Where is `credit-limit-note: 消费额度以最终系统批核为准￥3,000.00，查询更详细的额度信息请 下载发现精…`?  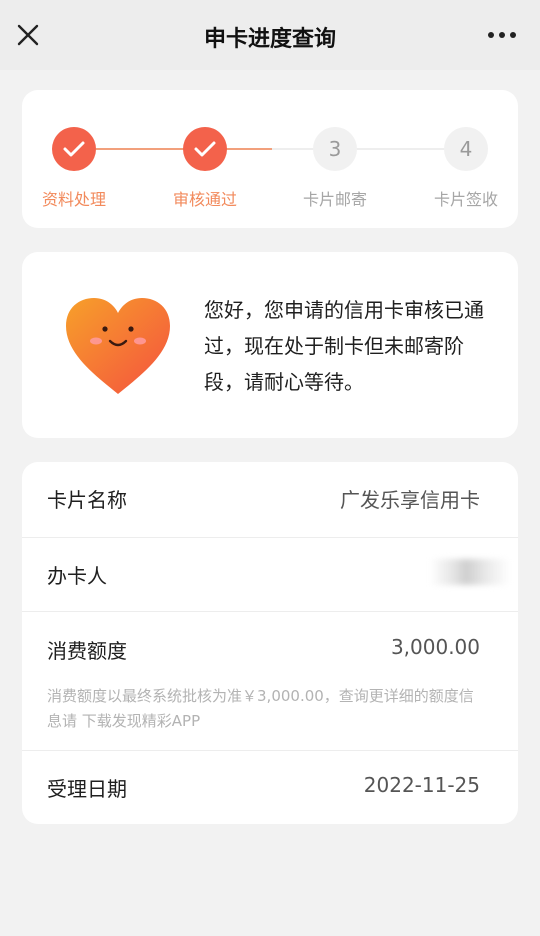 credit-limit-note: 消费额度以最终系统批核为准￥3,000.00，查询更详细的额度信息请 下载发现精… is located at coordinates (260, 708).